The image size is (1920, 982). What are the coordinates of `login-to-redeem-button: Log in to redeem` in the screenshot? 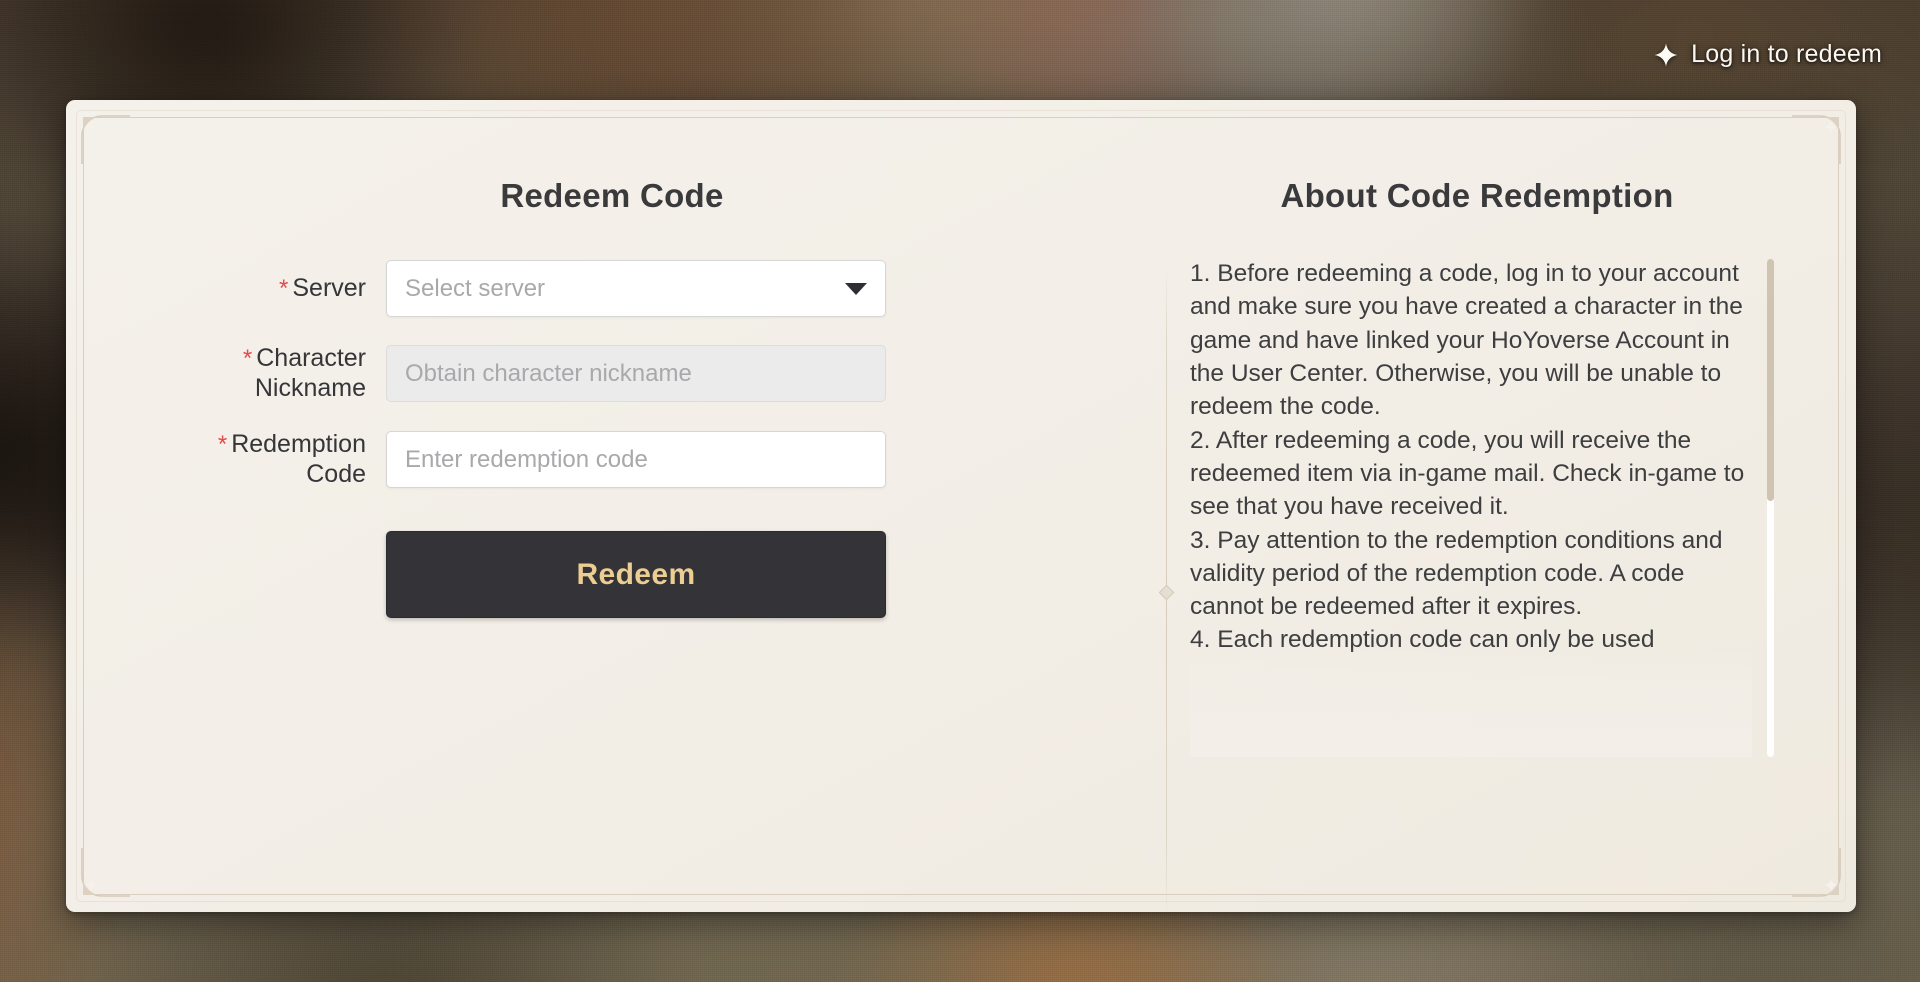 It's located at (1768, 54).